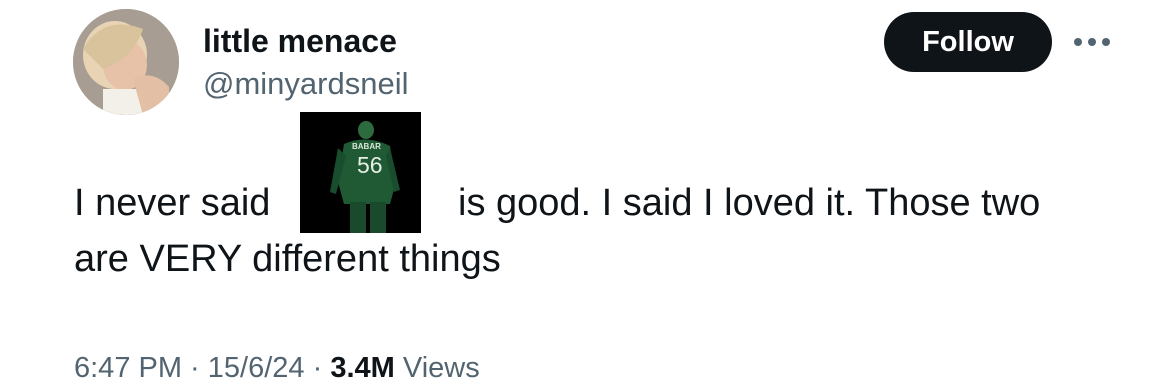 This screenshot has width=1170, height=390. I want to click on views-label: Views, so click(437, 368).